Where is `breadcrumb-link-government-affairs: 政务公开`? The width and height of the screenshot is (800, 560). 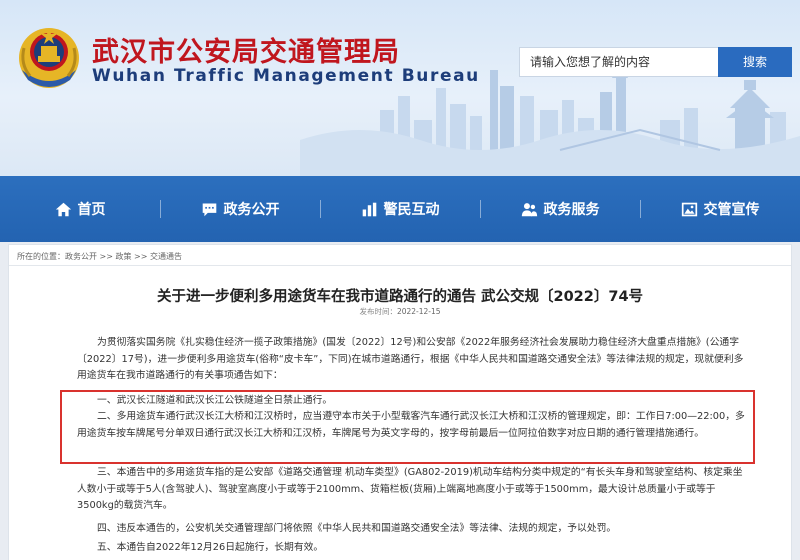
breadcrumb-link-government-affairs: 政务公开 is located at coordinates (81, 256).